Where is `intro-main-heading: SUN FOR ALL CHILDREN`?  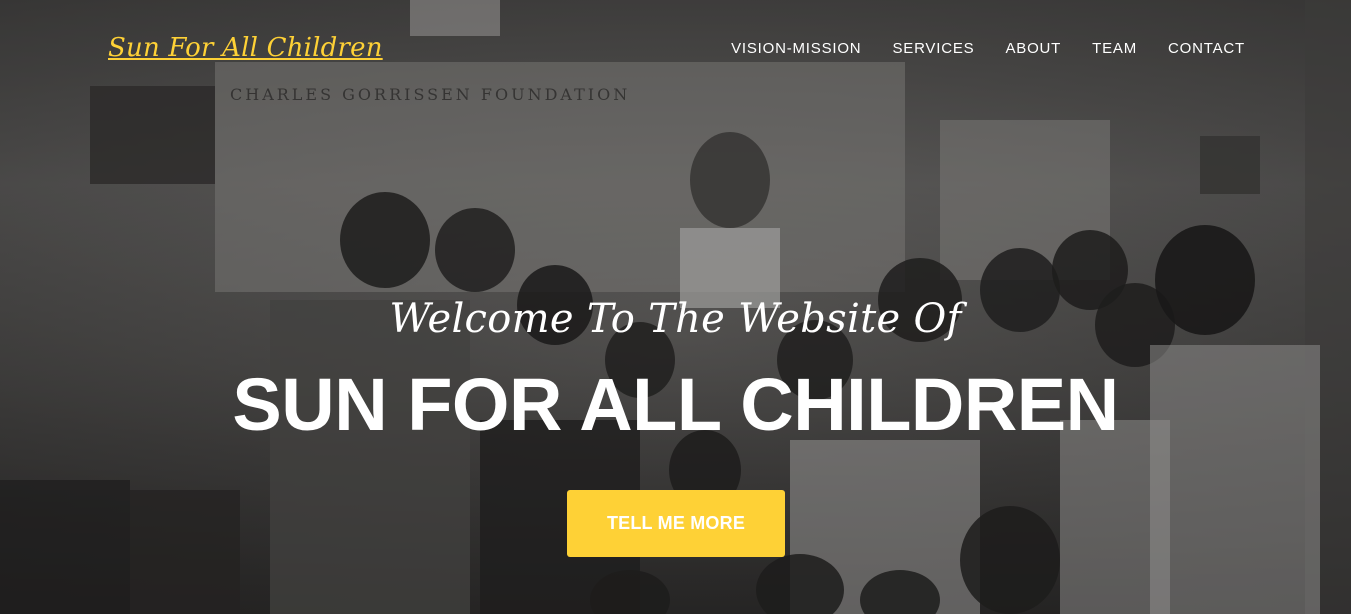
intro-main-heading: SUN FOR ALL CHILDREN is located at coordinates (675, 404).